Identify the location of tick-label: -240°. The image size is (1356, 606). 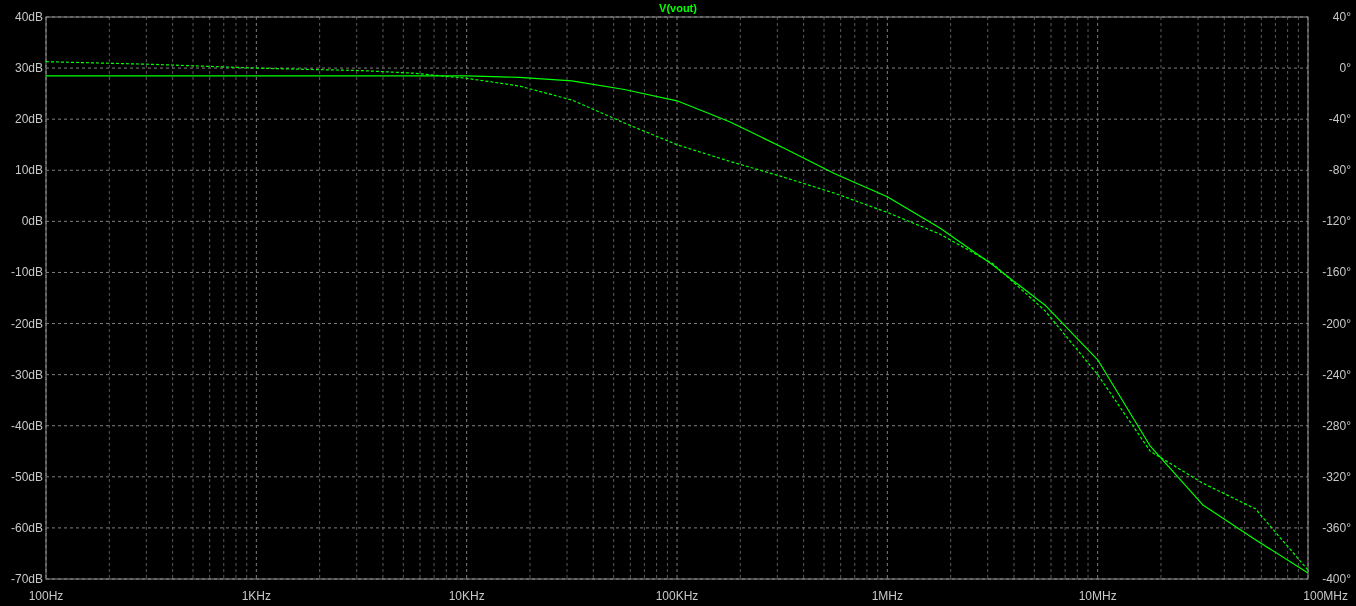
(1336, 374).